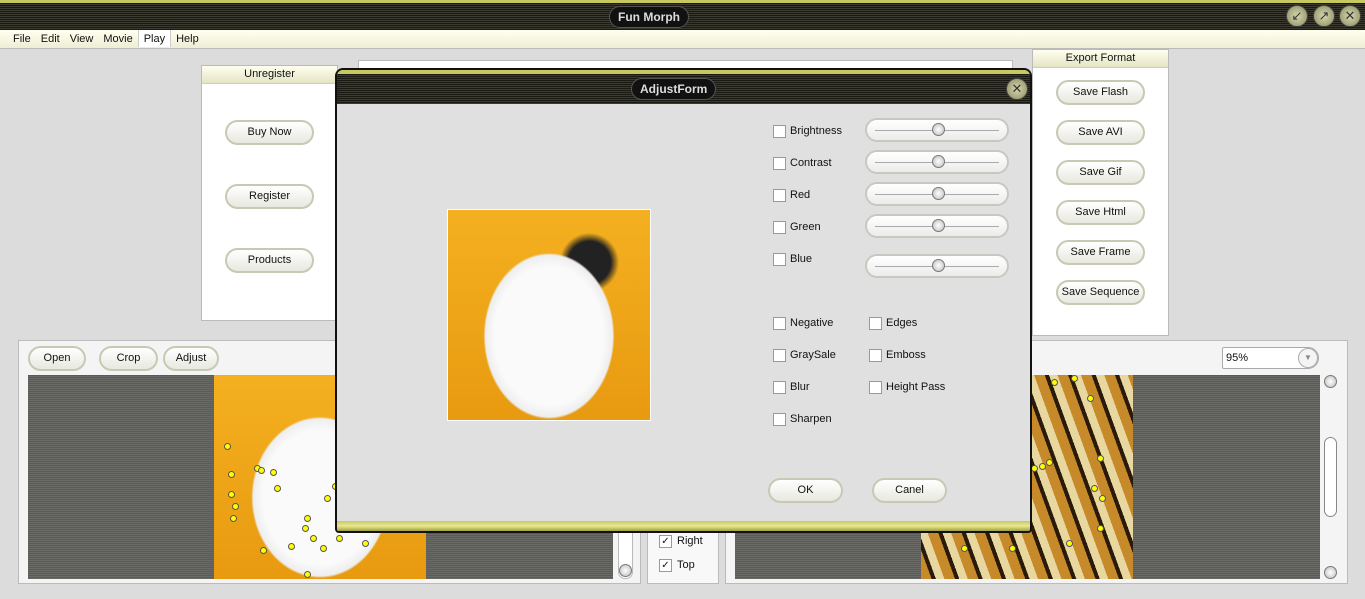 Image resolution: width=1365 pixels, height=599 pixels. I want to click on menu-play: Play, so click(154, 38).